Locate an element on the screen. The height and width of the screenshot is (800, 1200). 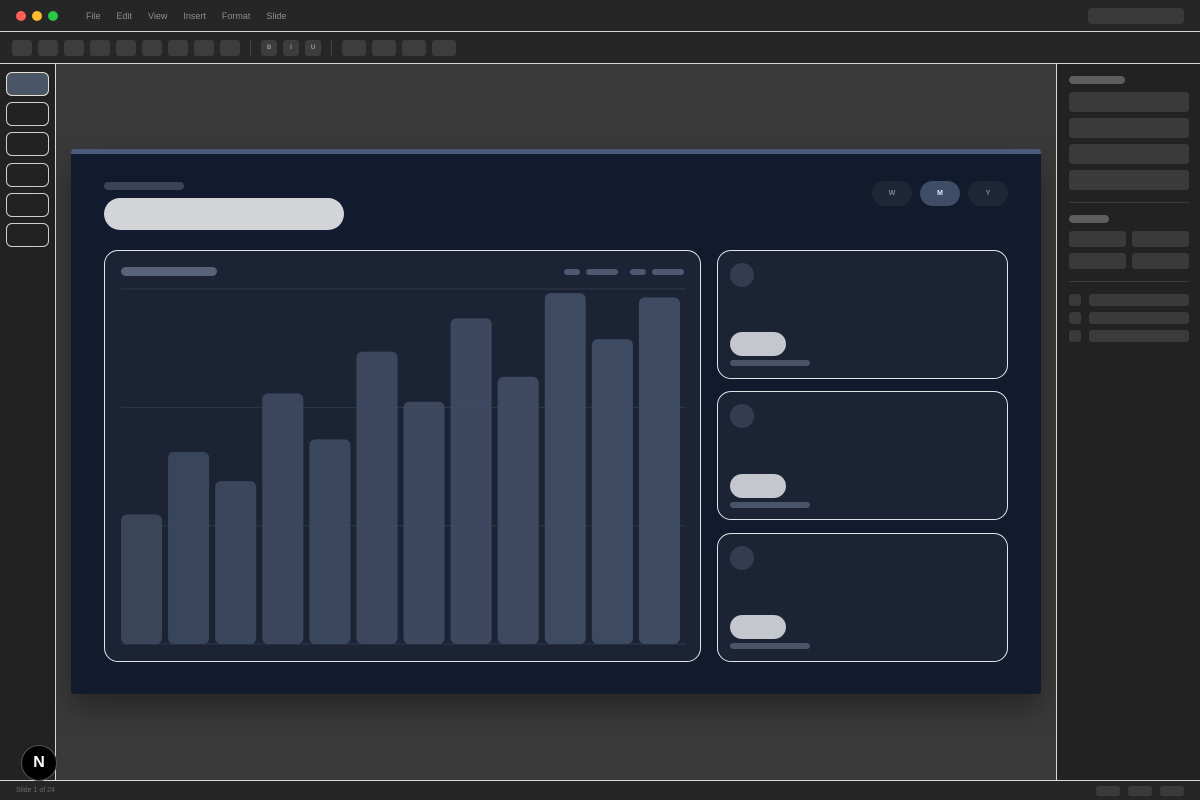
app-logo-button: N is located at coordinates (39, 763).